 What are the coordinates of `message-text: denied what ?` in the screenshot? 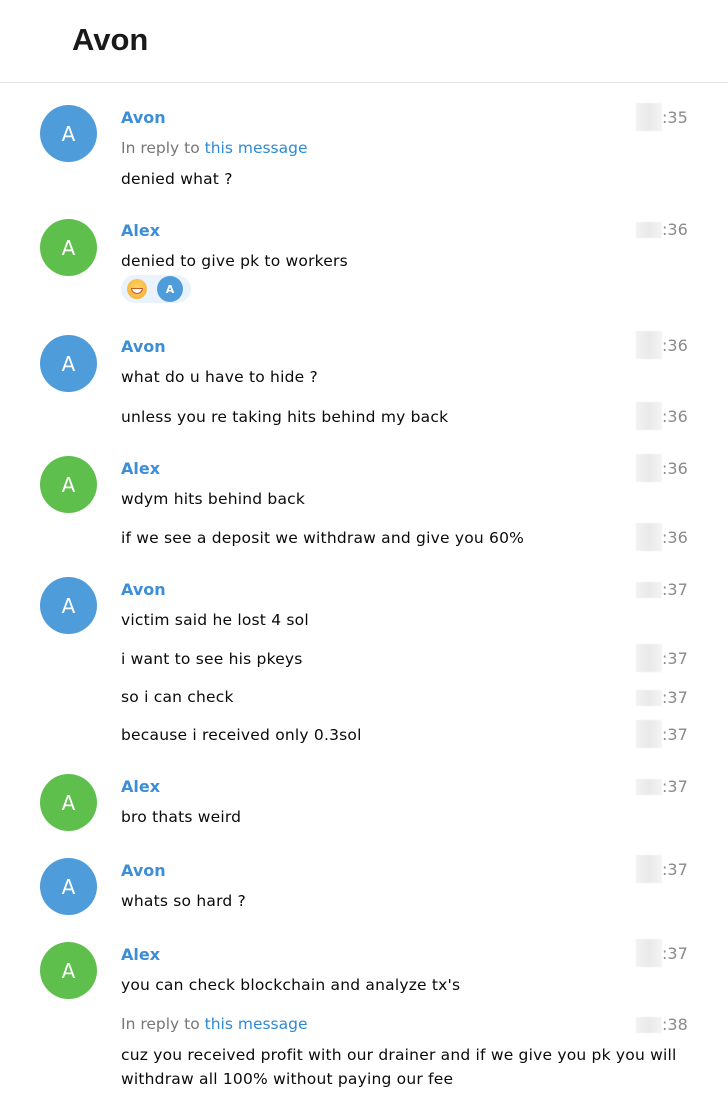 It's located at (177, 179).